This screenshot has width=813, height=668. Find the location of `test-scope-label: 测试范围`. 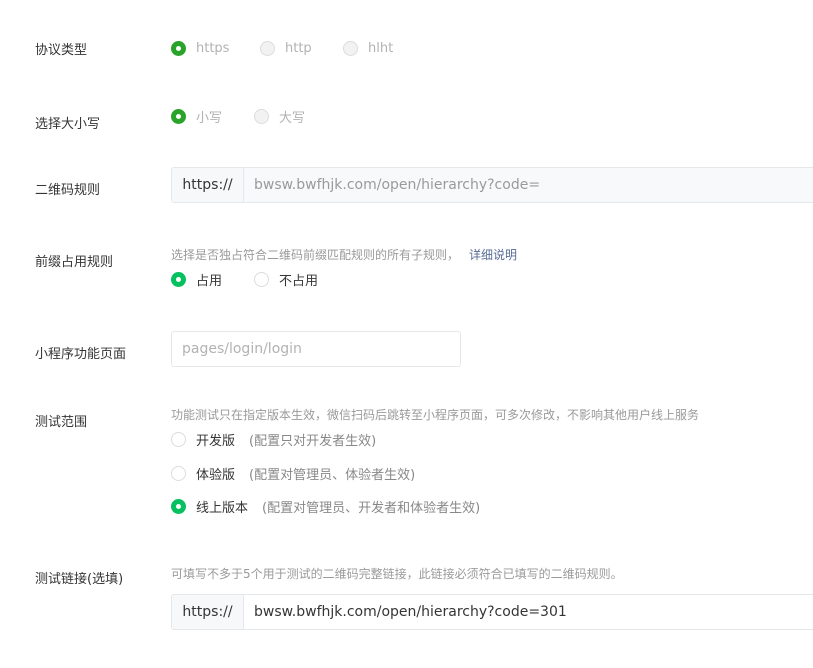

test-scope-label: 测试范围 is located at coordinates (61, 422).